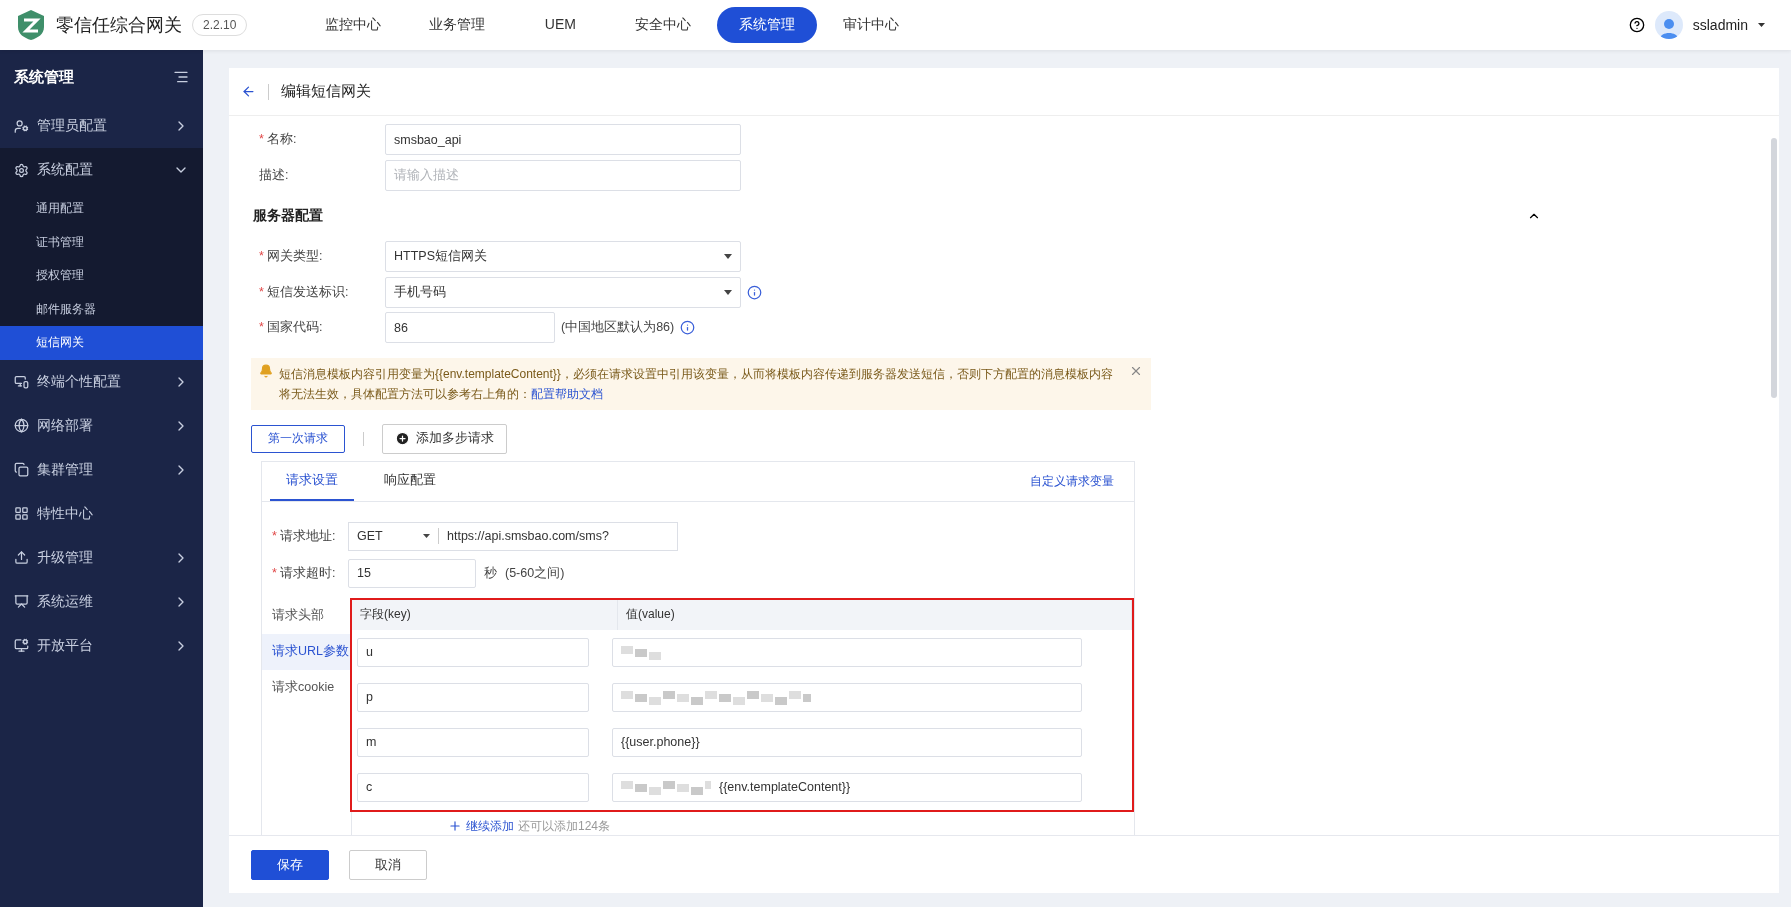  What do you see at coordinates (455, 826) in the screenshot?
I see `plus-icon` at bounding box center [455, 826].